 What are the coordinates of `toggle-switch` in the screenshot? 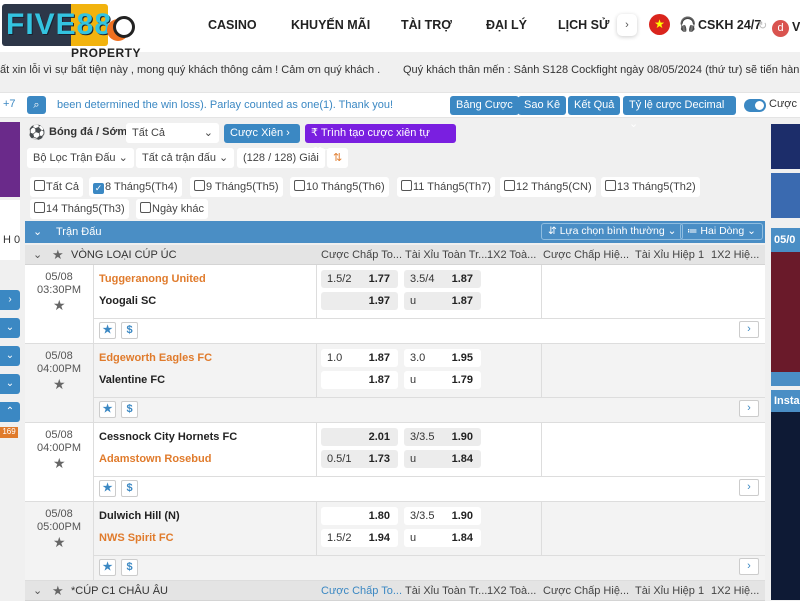 It's located at (755, 105).